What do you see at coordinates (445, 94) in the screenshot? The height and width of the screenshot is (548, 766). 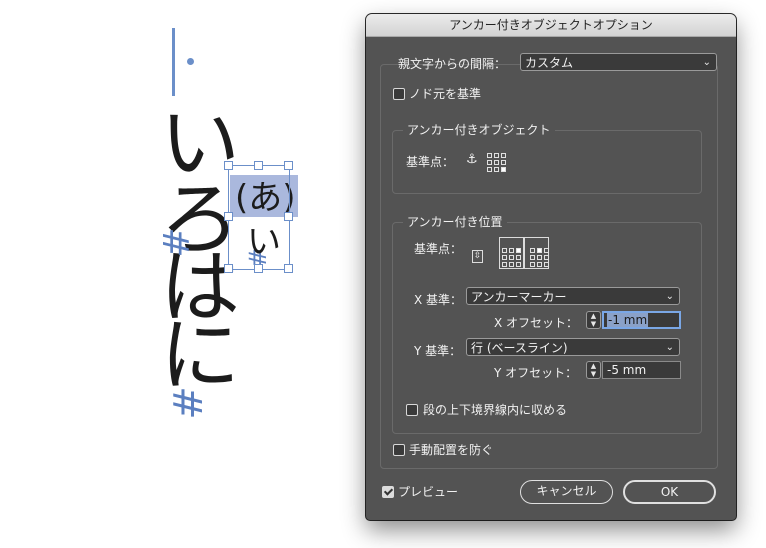 I see `node-base-label: ノド元を基準` at bounding box center [445, 94].